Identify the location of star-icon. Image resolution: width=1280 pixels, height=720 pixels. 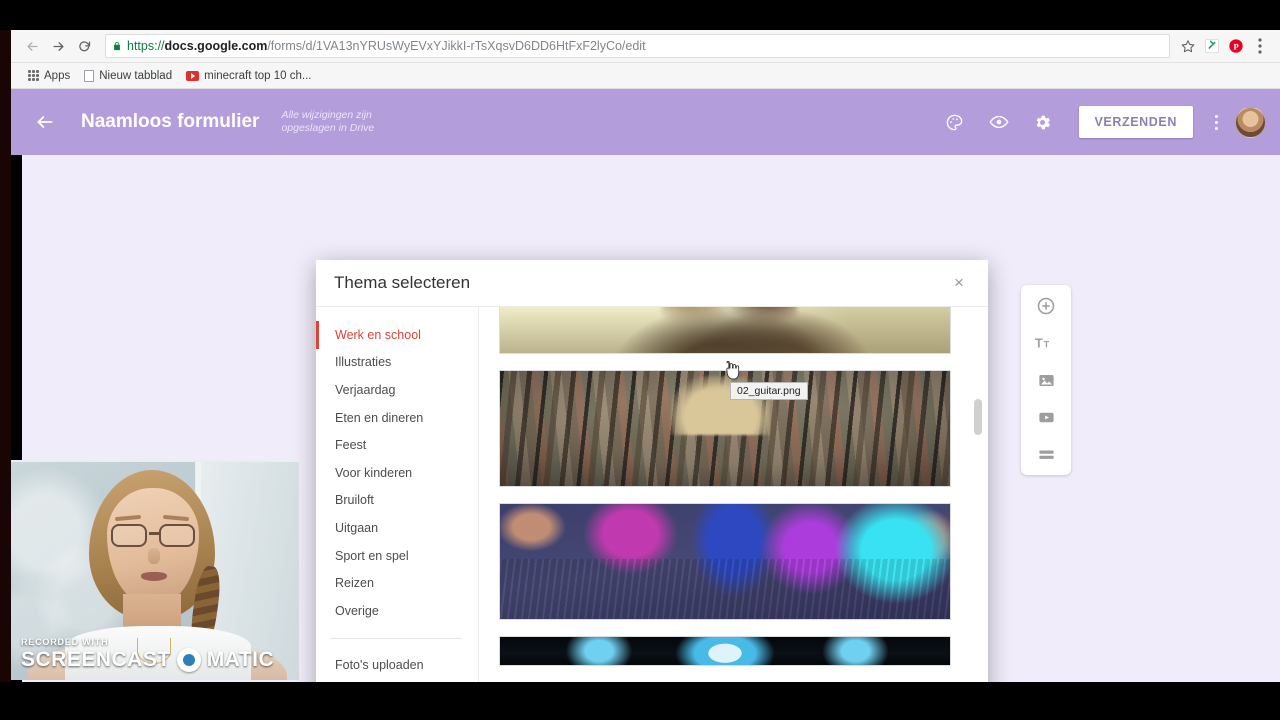
(1188, 46).